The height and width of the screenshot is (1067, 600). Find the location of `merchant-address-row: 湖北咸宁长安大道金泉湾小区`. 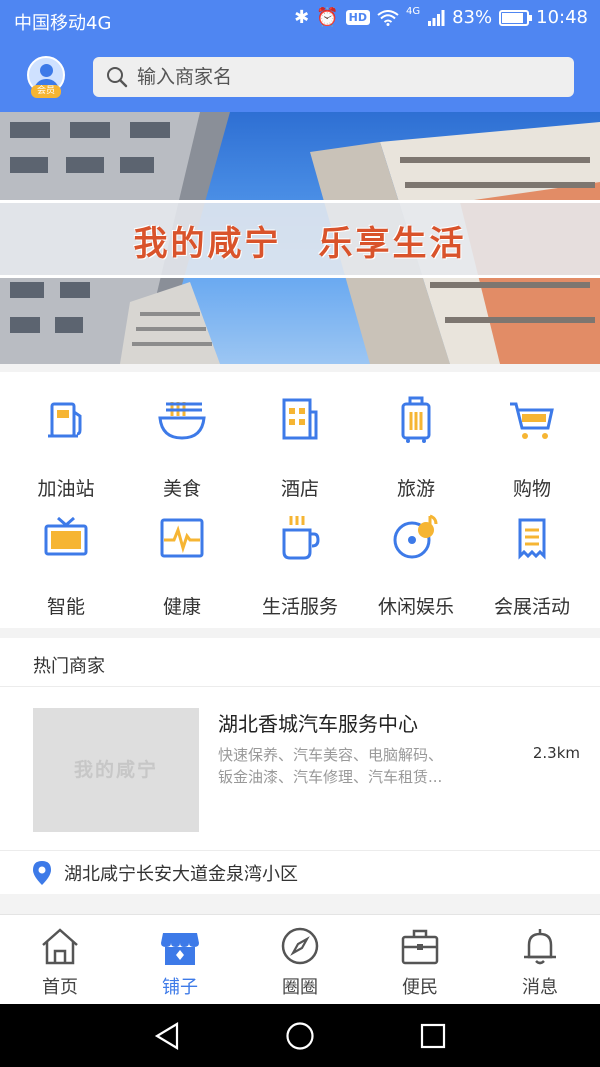

merchant-address-row: 湖北咸宁长安大道金泉湾小区 is located at coordinates (165, 873).